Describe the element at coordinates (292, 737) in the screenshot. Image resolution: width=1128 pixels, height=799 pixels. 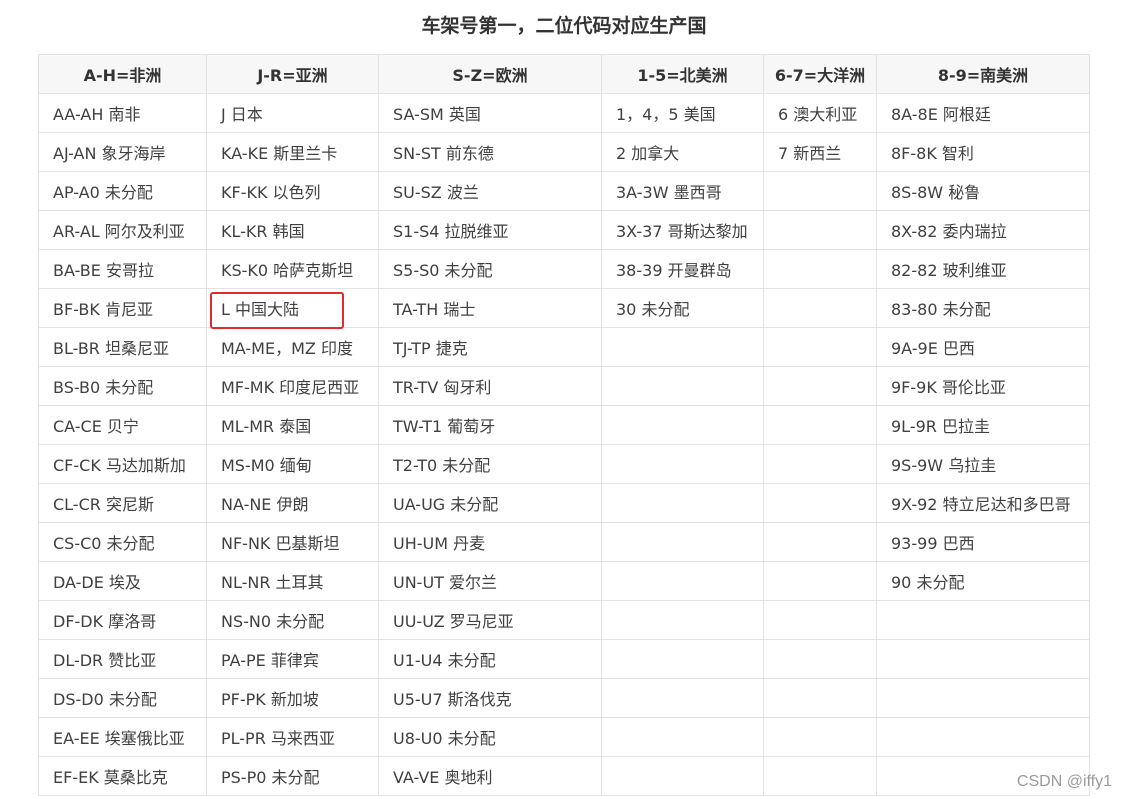
I see `table-cell: PL-PR 马来西亚` at that location.